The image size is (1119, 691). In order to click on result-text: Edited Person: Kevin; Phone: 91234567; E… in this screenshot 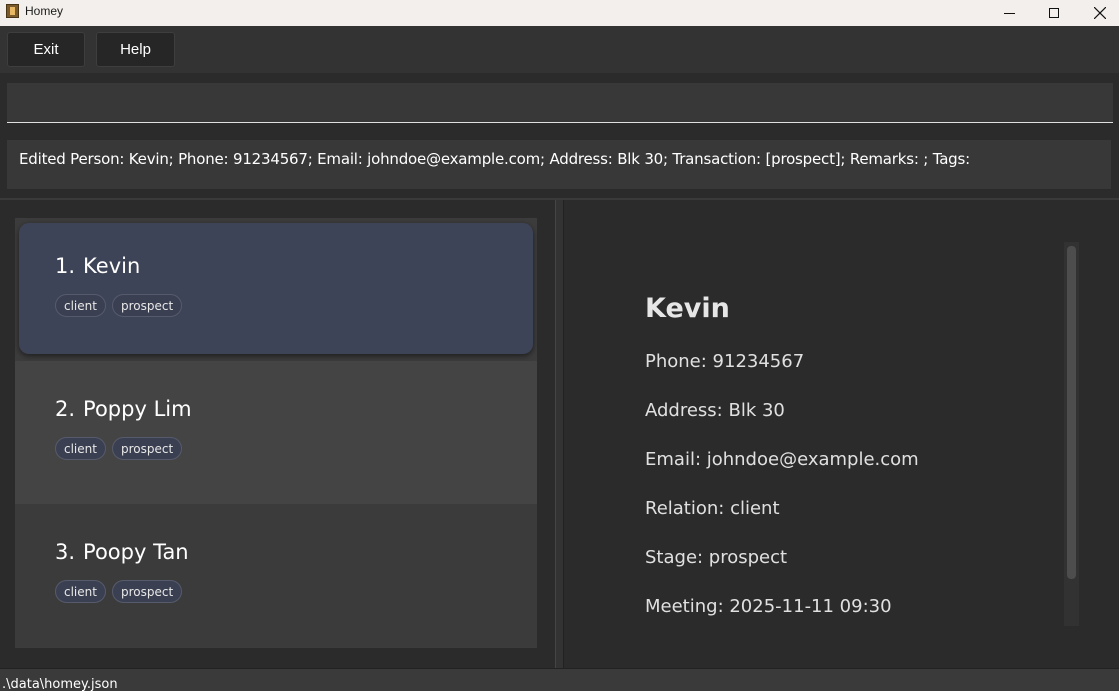, I will do `click(494, 159)`.